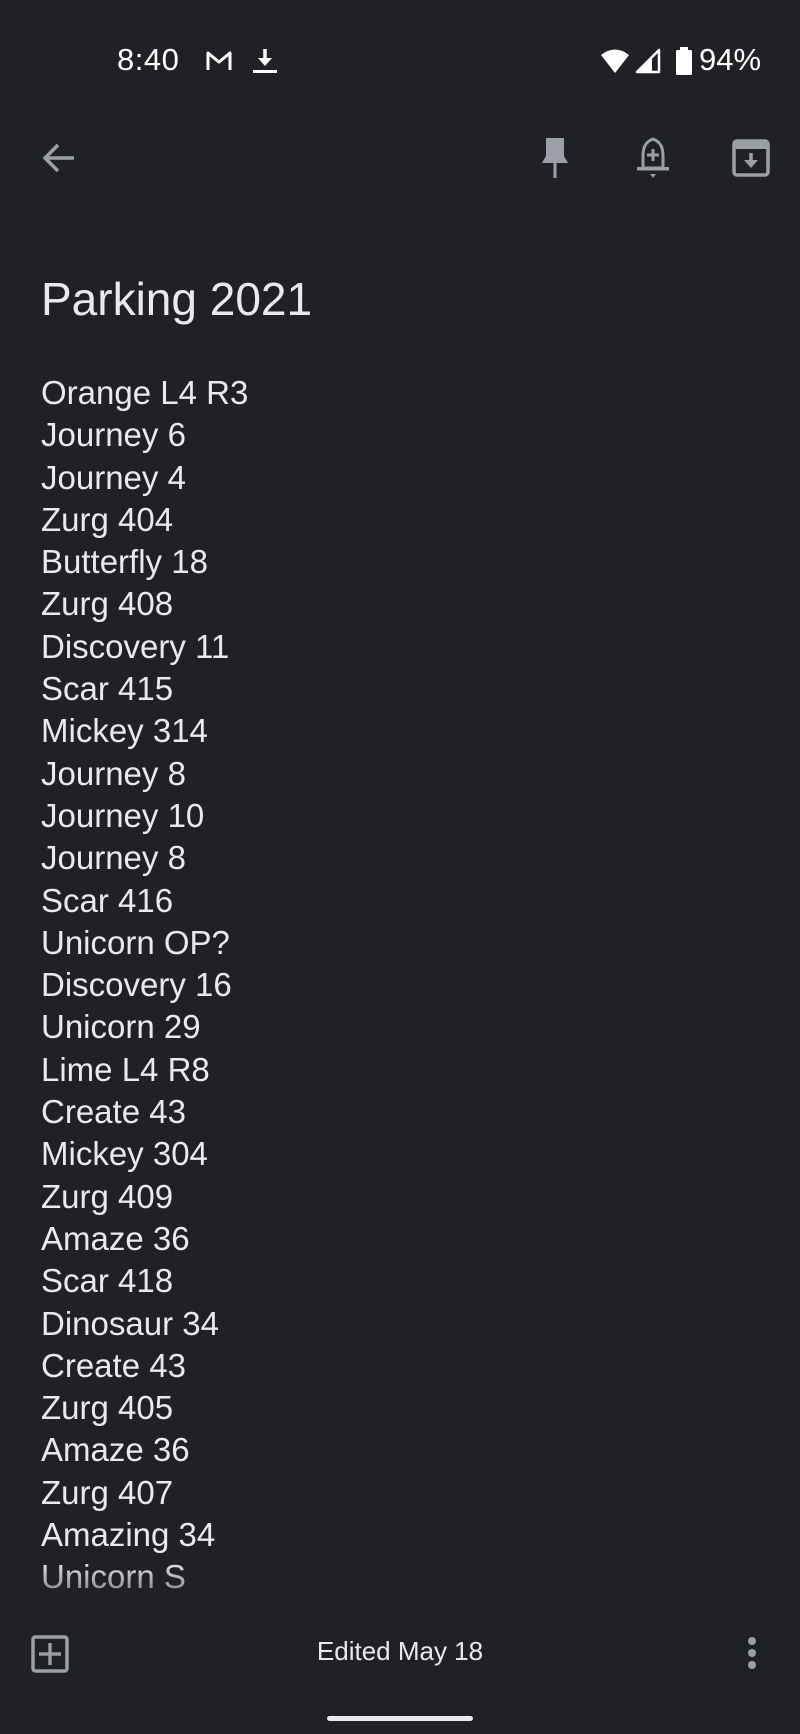 This screenshot has width=800, height=1734. Describe the element at coordinates (401, 1197) in the screenshot. I see `note-line: Zurg 409` at that location.